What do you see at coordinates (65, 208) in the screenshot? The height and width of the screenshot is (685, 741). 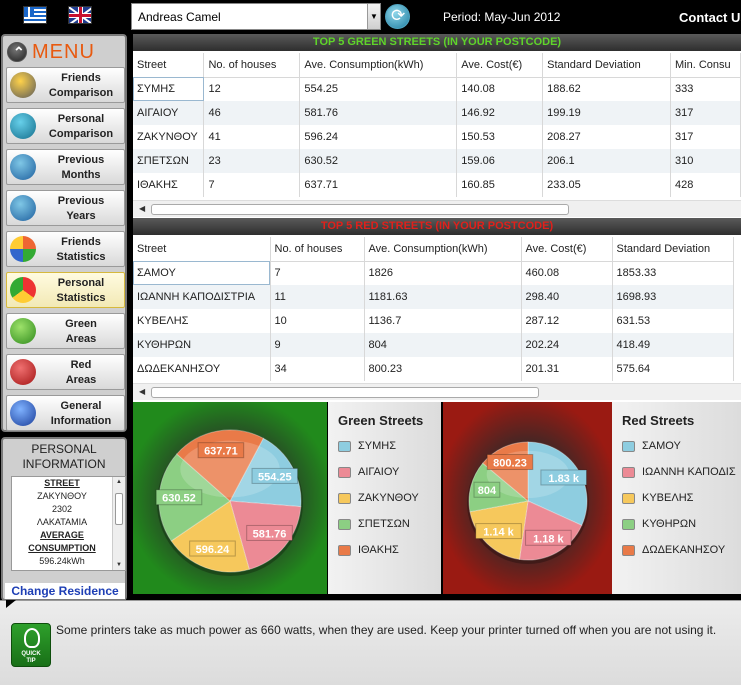 I see `menu-item-previous-years: Previous Years` at bounding box center [65, 208].